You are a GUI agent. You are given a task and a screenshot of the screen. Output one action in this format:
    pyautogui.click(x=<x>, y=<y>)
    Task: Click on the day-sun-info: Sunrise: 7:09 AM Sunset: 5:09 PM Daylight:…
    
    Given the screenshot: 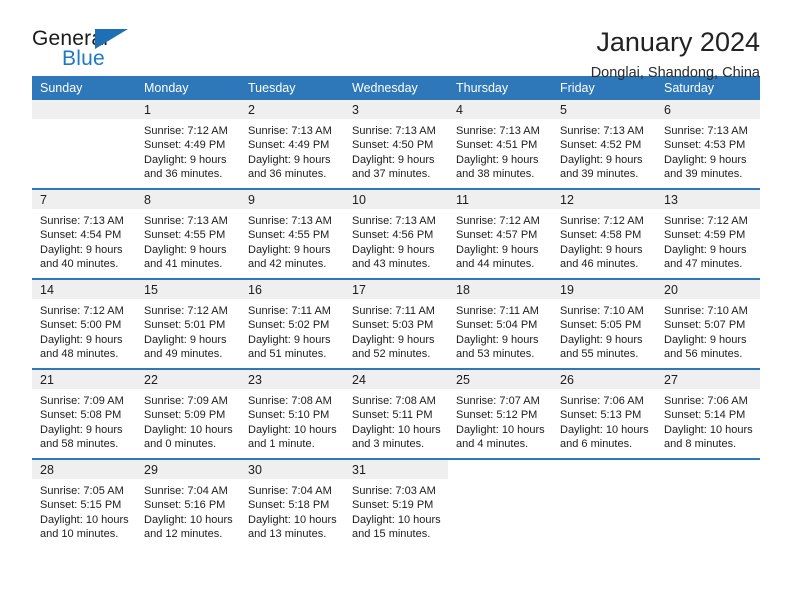 What is the action you would take?
    pyautogui.click(x=188, y=420)
    